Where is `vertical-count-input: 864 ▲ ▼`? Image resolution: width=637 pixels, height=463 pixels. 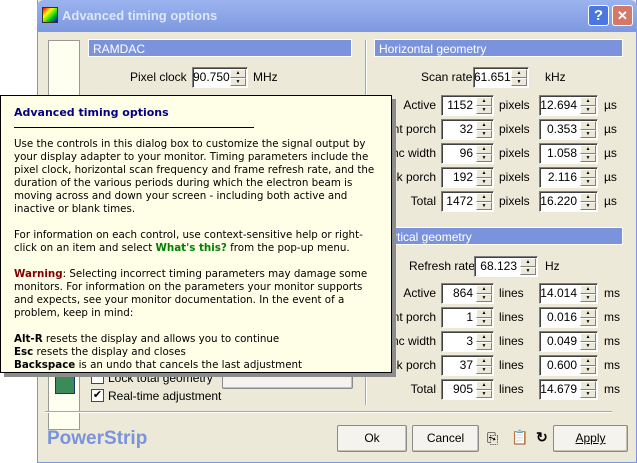 vertical-count-input: 864 ▲ ▼ is located at coordinates (467, 293).